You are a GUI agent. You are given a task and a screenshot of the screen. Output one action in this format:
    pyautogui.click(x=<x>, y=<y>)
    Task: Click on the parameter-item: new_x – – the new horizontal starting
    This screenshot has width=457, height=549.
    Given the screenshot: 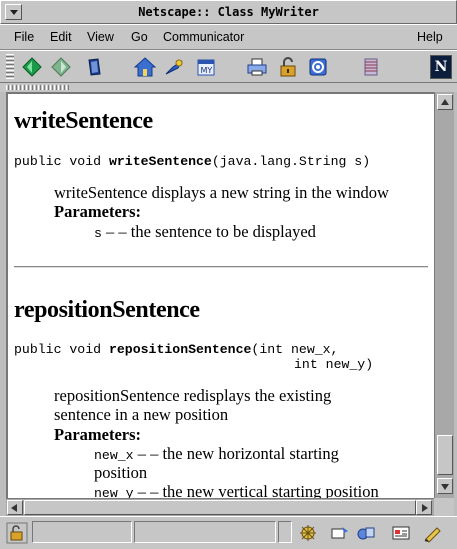 What is the action you would take?
    pyautogui.click(x=216, y=453)
    